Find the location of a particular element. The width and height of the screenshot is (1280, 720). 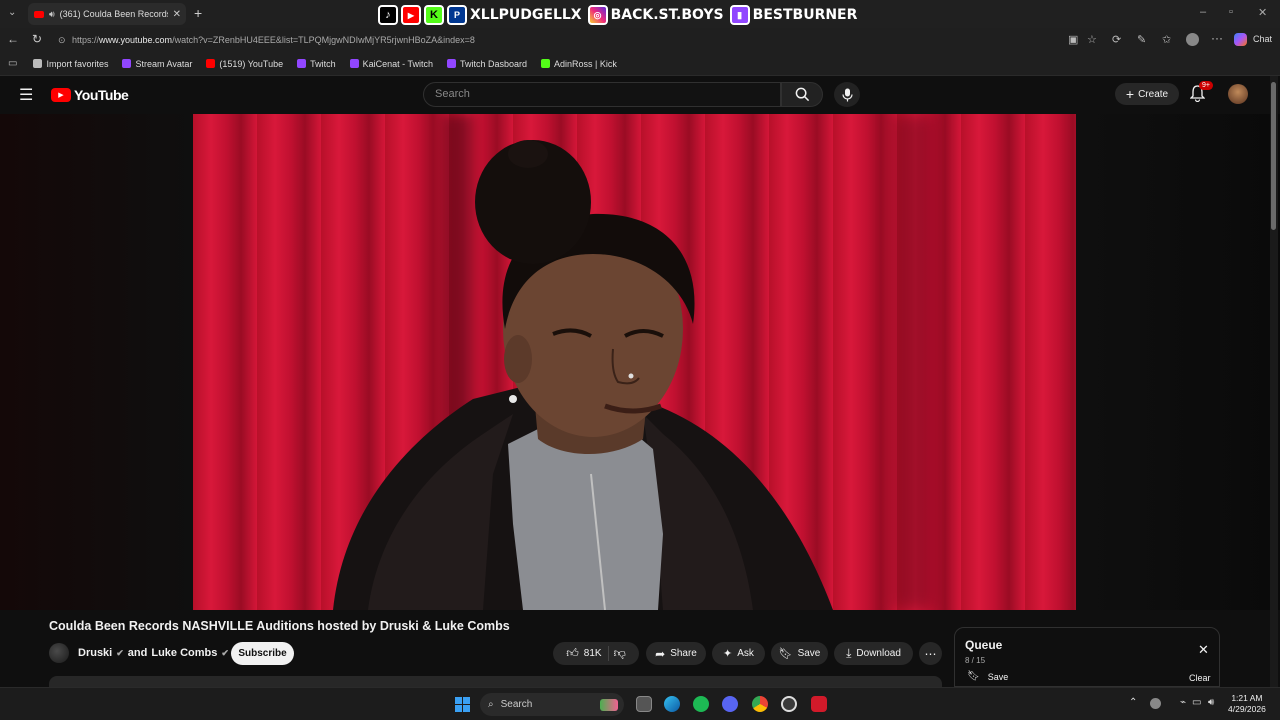

page-scrollbar-thumb is located at coordinates (1273, 156).